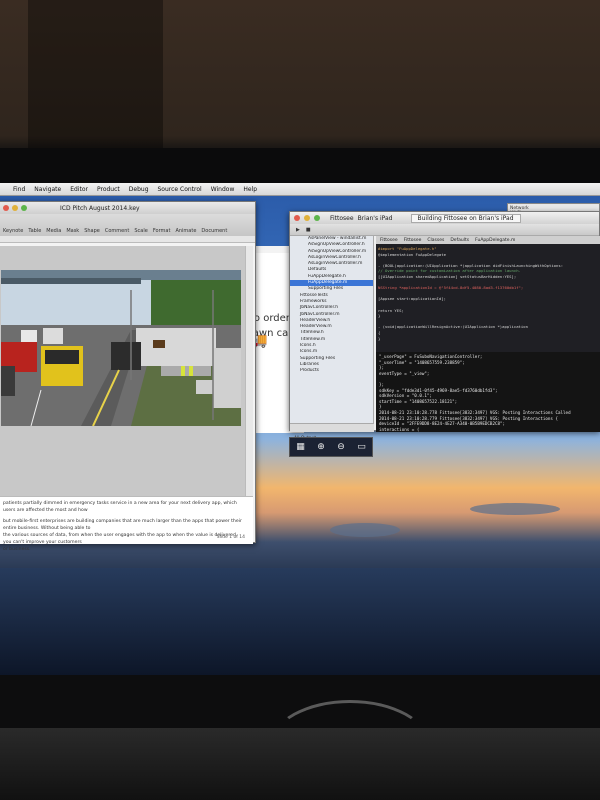 The width and height of the screenshot is (600, 800). What do you see at coordinates (162, 231) in the screenshot?
I see `toolbar-format: Format` at bounding box center [162, 231].